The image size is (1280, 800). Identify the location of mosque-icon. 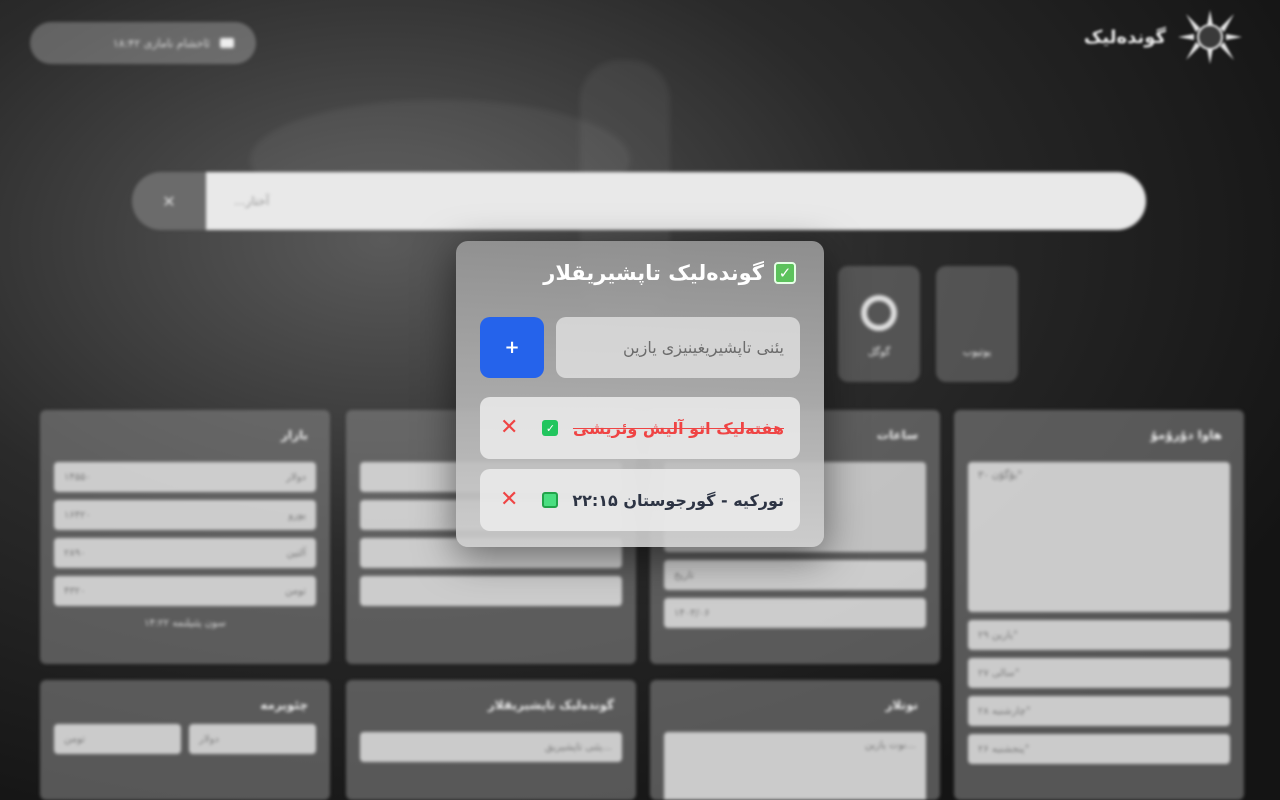
(227, 43).